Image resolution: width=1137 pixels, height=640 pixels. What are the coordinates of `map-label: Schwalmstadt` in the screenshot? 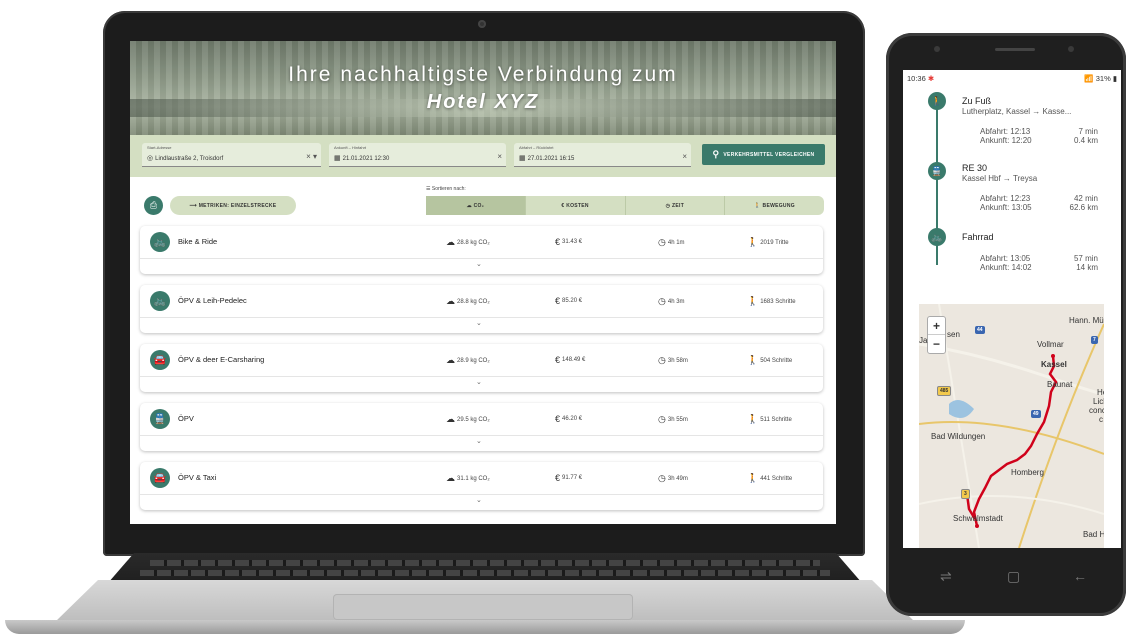 It's located at (978, 518).